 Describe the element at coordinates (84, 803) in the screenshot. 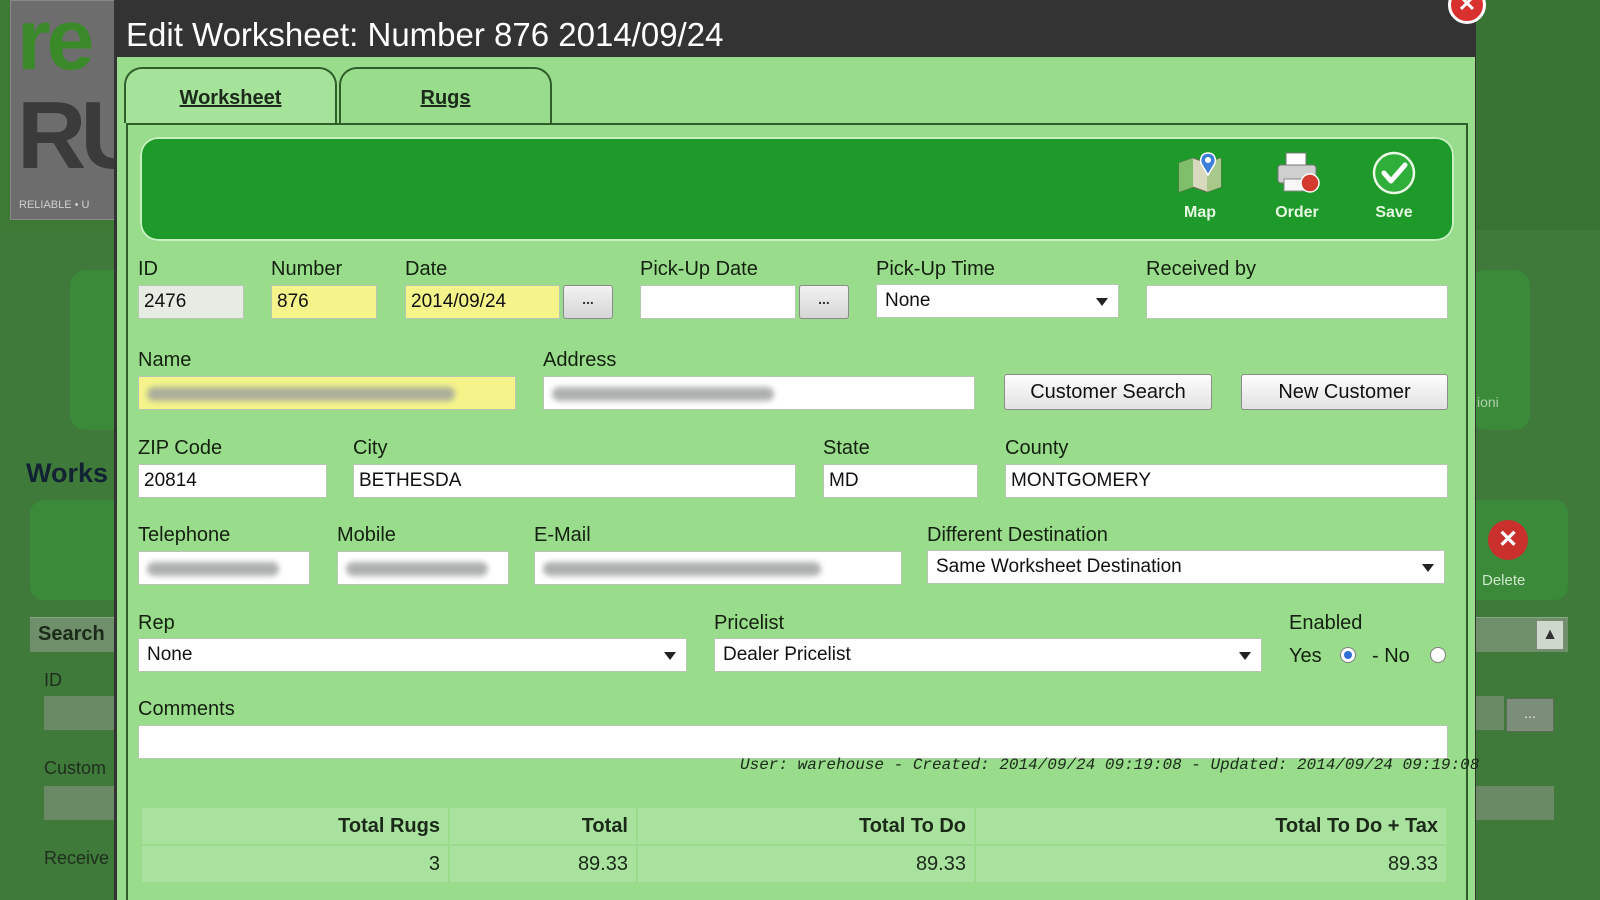

I see `background-customer-field` at that location.